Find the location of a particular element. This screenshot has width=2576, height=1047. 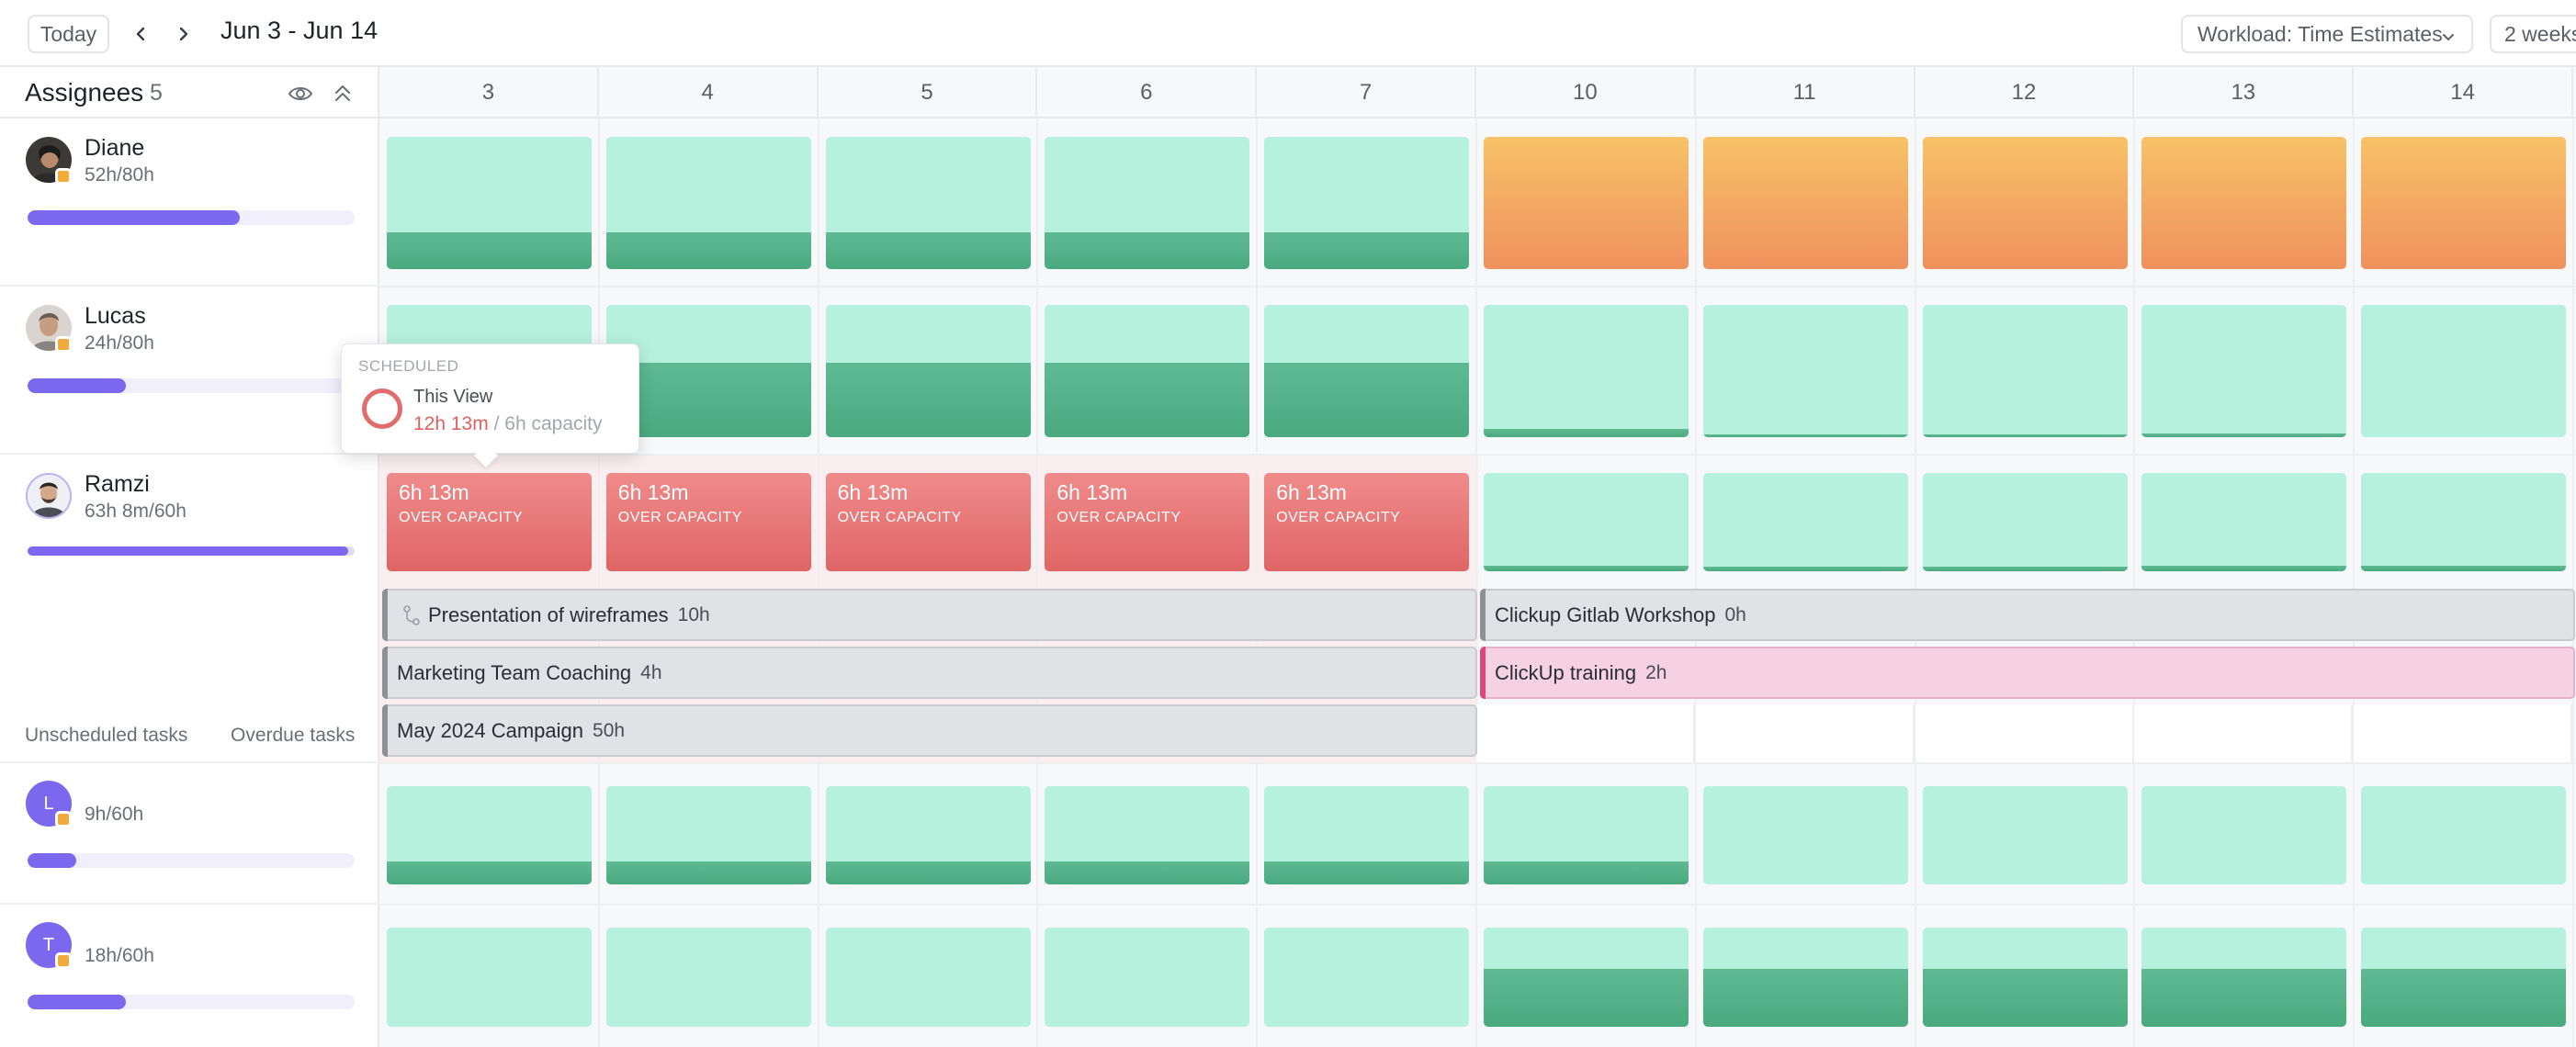

over-capacity-label: OVER CAPACITY is located at coordinates (1118, 517).